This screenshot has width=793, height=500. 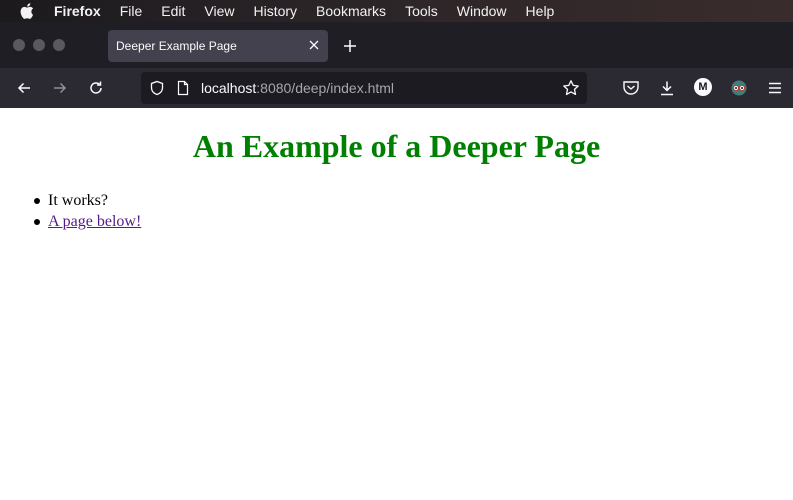 What do you see at coordinates (39, 45) in the screenshot?
I see `window-minimize-button` at bounding box center [39, 45].